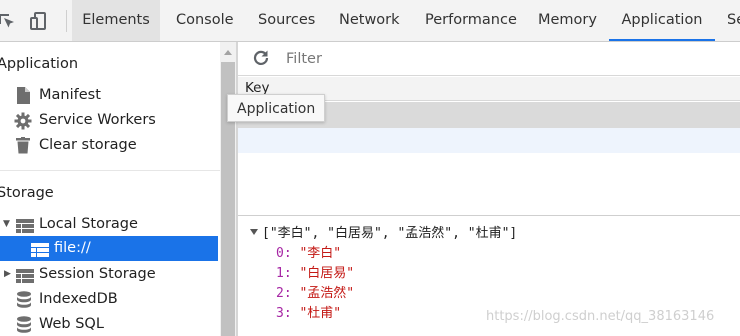 The height and width of the screenshot is (336, 740). I want to click on section-heading-storage: Storage, so click(27, 193).